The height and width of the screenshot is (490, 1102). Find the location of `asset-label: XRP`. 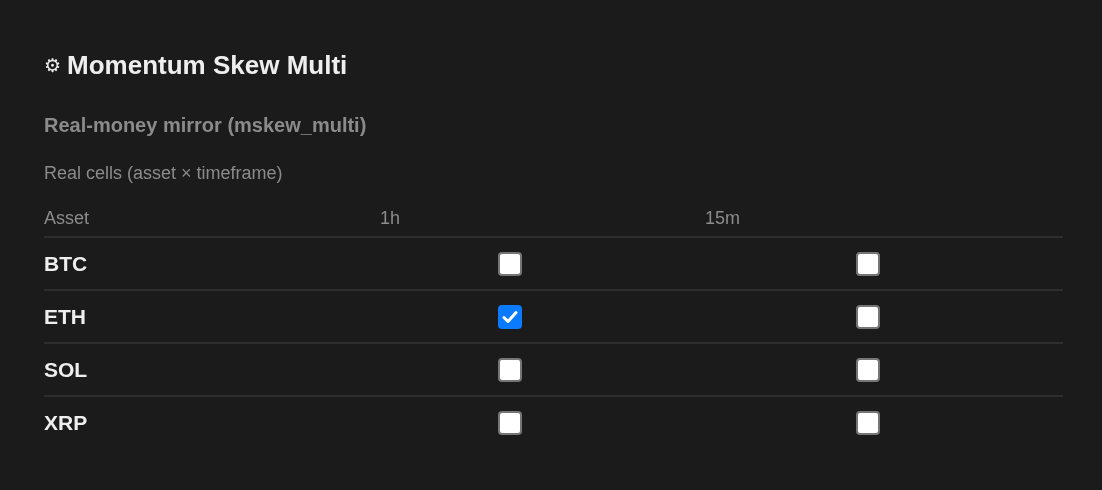

asset-label: XRP is located at coordinates (66, 422).